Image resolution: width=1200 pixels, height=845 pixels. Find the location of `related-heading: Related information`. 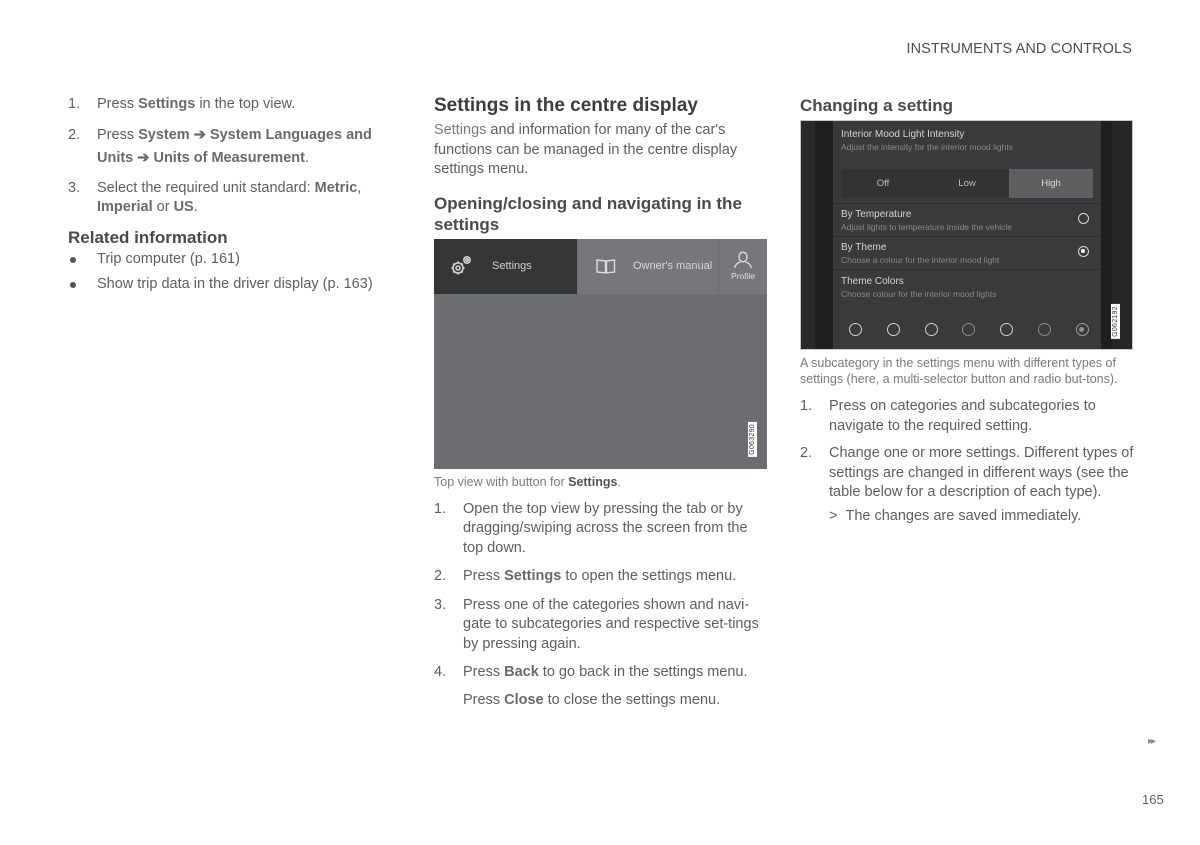

related-heading: Related information is located at coordinates (148, 237).